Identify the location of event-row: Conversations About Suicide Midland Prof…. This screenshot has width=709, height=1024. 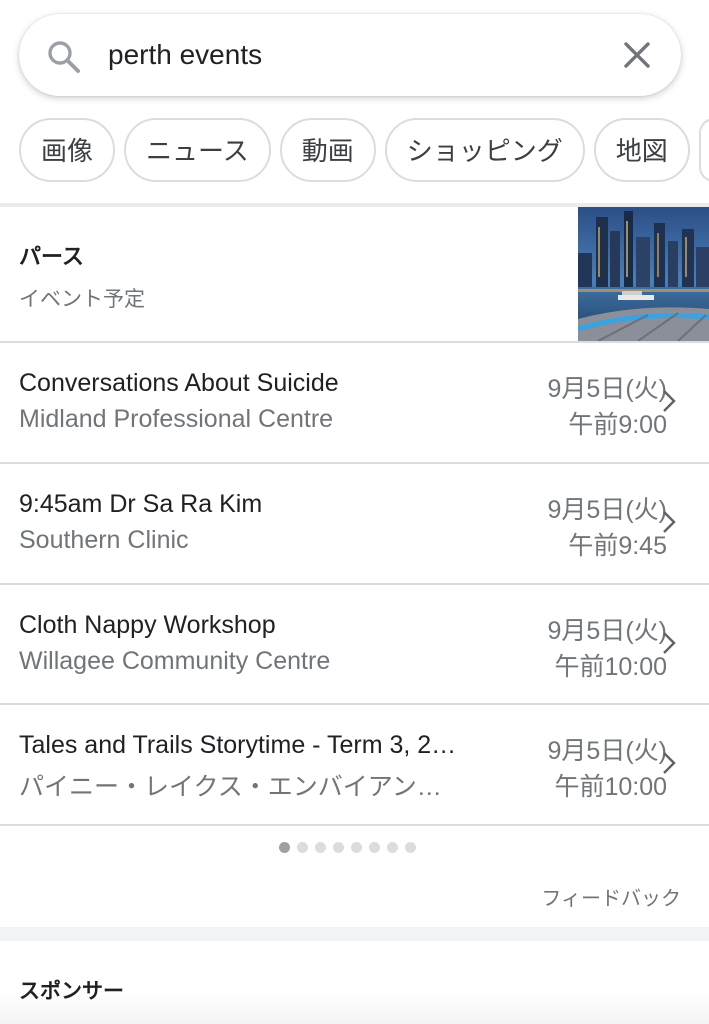
(354, 402).